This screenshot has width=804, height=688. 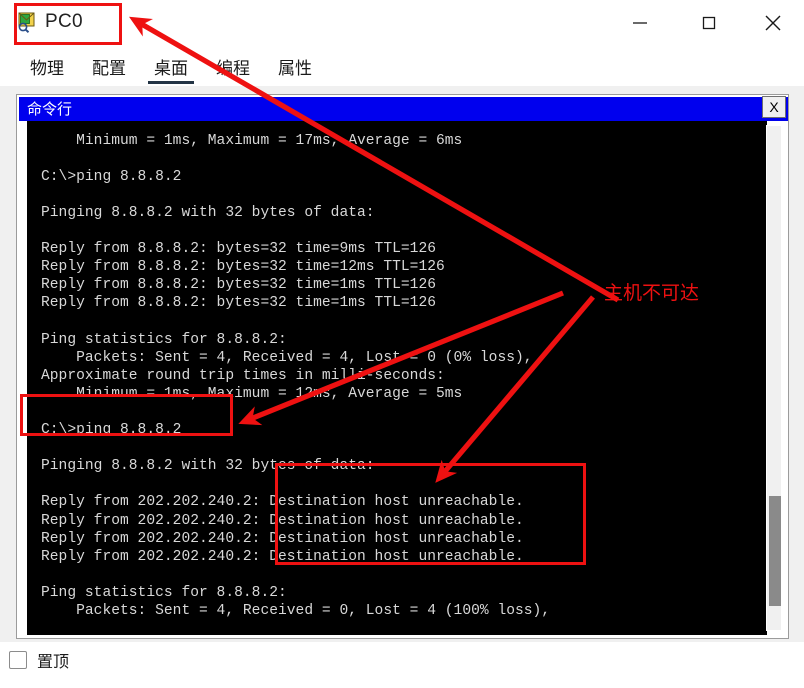 What do you see at coordinates (109, 72) in the screenshot?
I see `tab-config: 配置` at bounding box center [109, 72].